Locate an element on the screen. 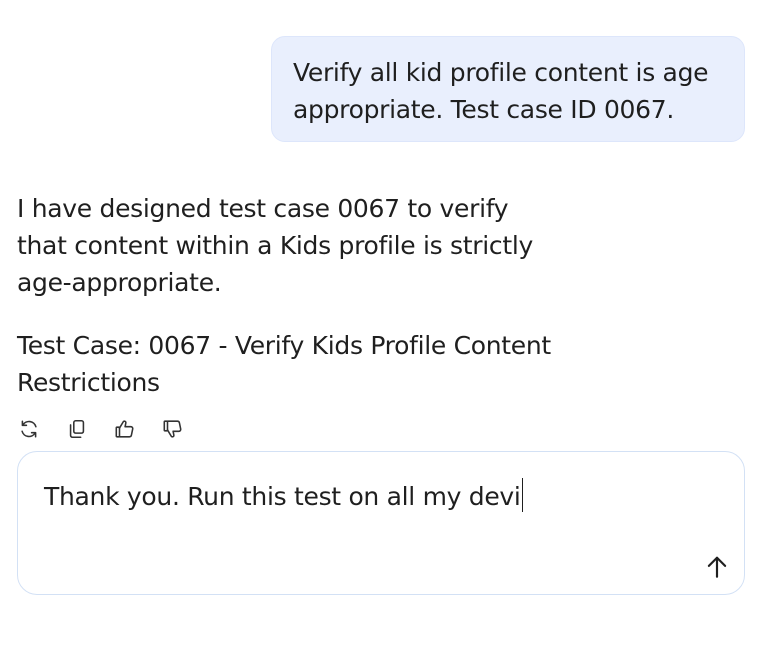 The image size is (760, 653). message-actions is located at coordinates (101, 429).